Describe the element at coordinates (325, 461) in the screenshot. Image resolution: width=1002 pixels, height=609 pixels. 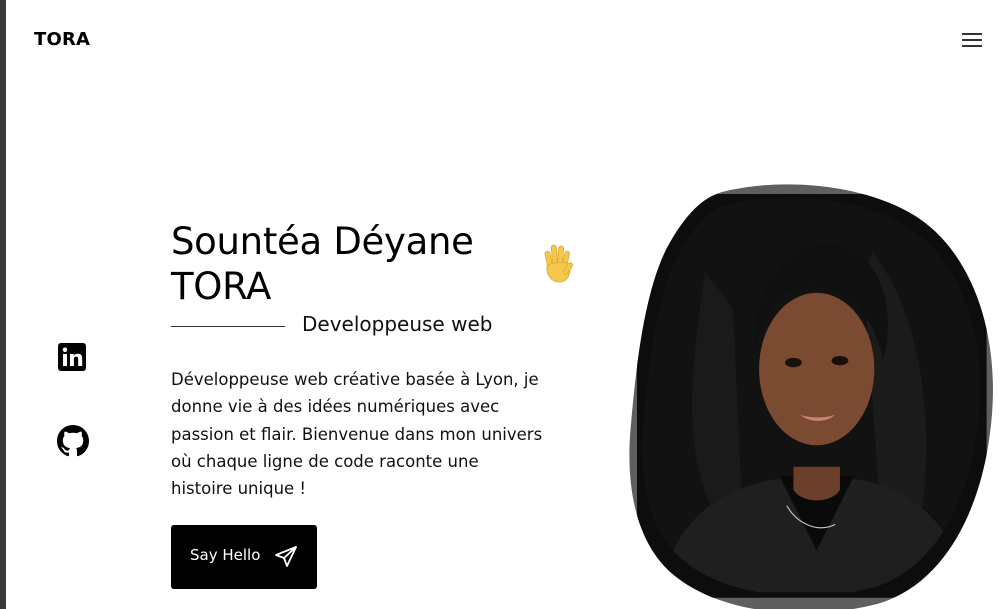
I see `bio-line: où chaque ligne de code raconte une` at that location.